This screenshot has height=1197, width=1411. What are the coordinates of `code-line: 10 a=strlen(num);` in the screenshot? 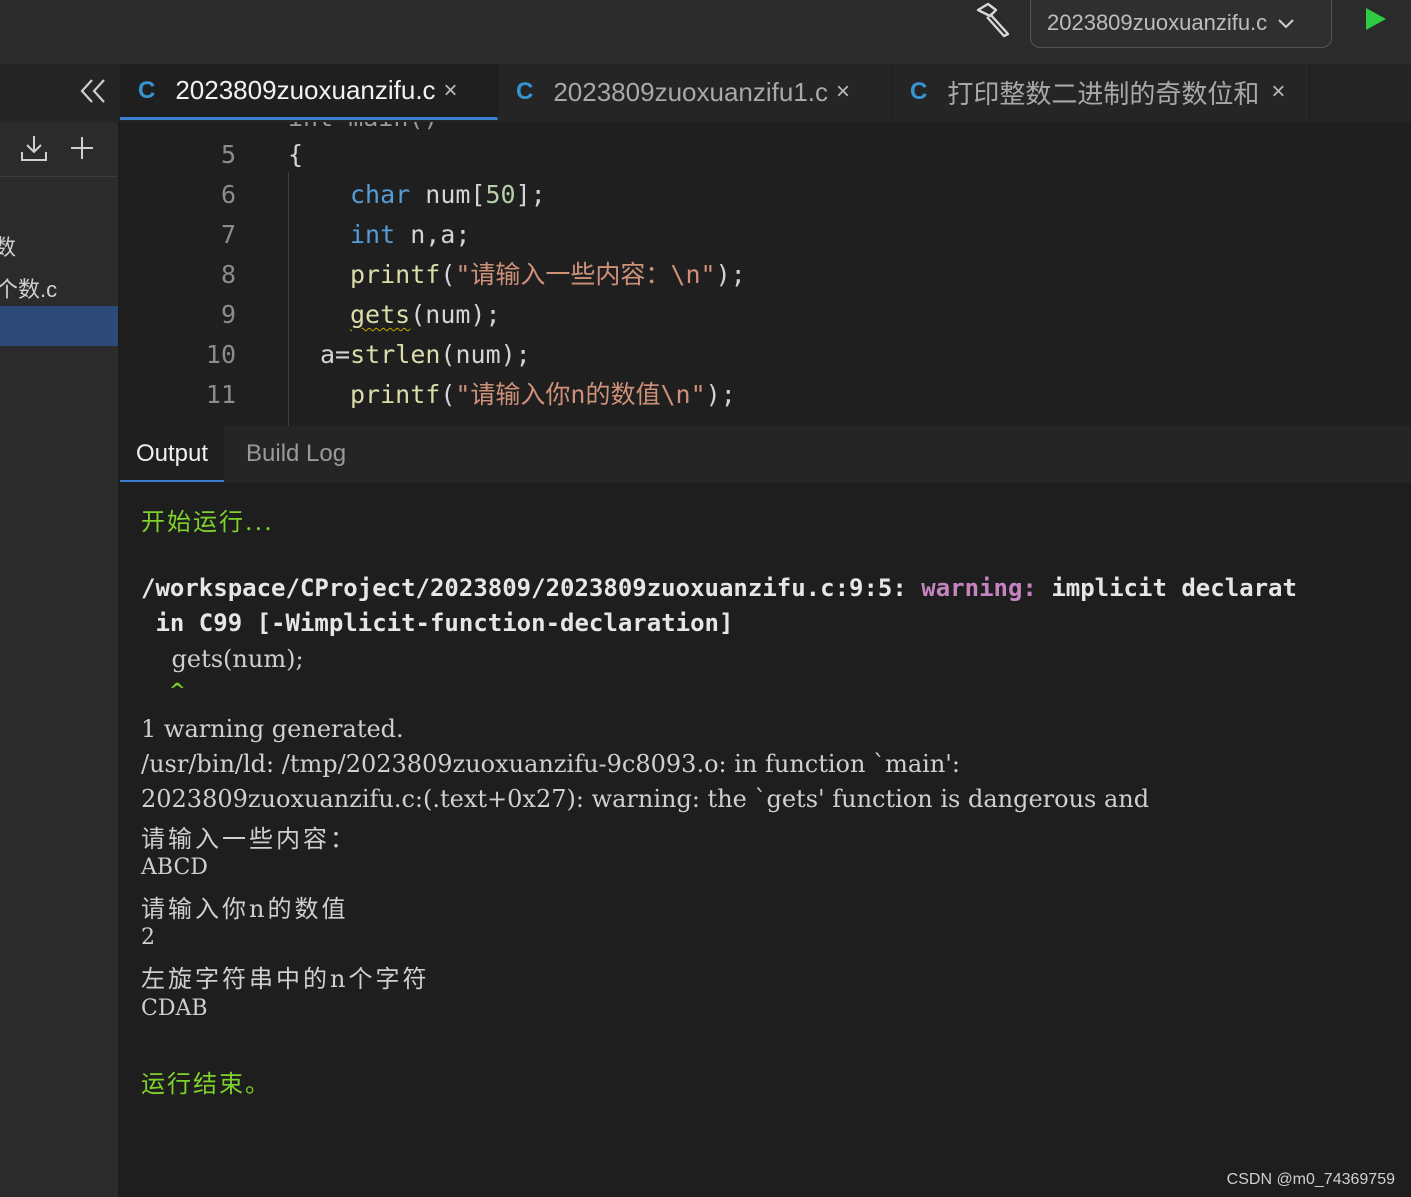 It's located at (765, 355).